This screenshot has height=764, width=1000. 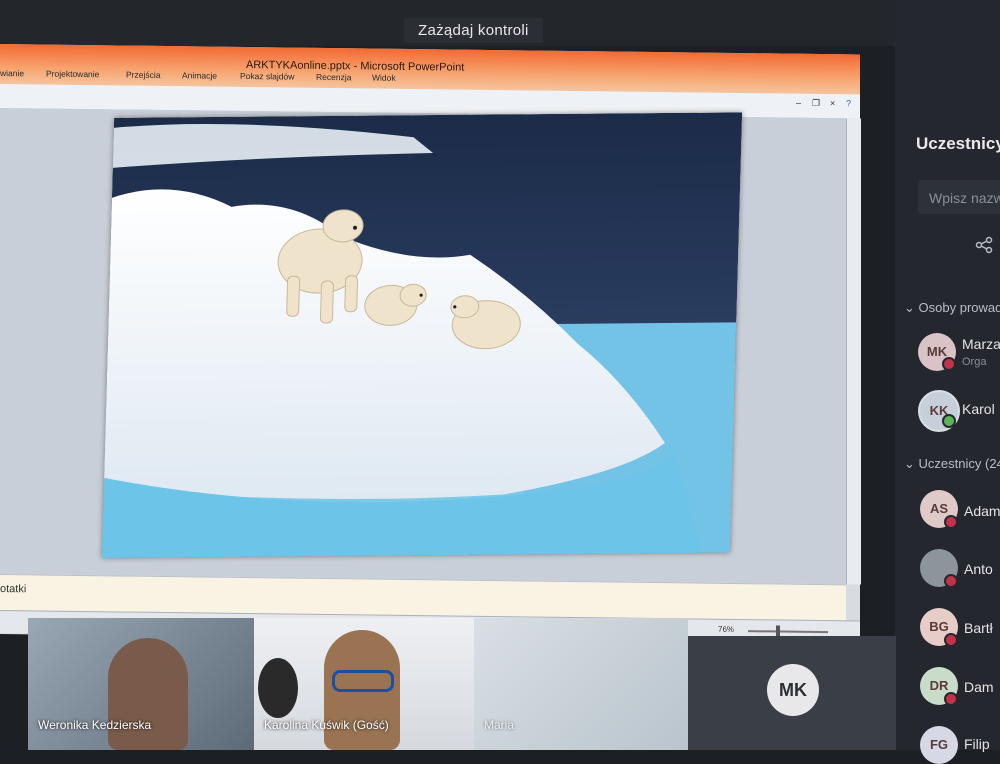 I want to click on close-icon: ×, so click(x=835, y=103).